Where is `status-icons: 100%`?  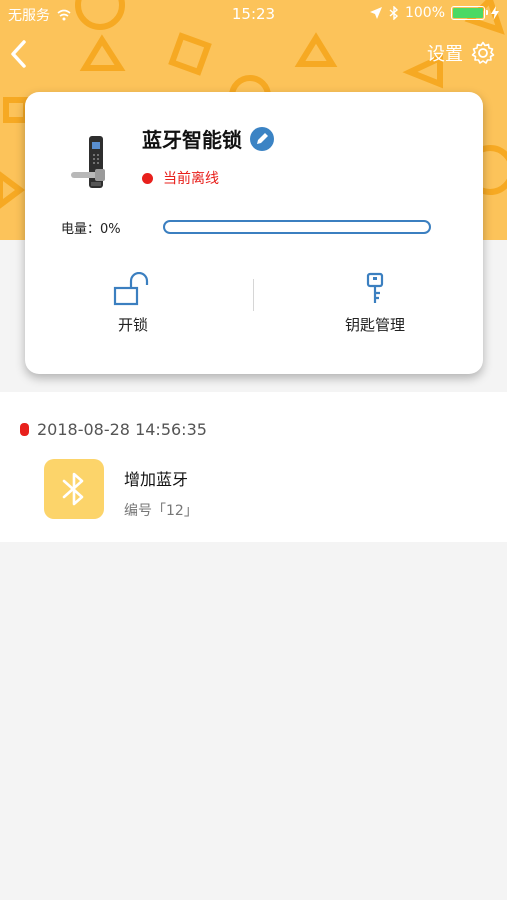 status-icons: 100% is located at coordinates (434, 13).